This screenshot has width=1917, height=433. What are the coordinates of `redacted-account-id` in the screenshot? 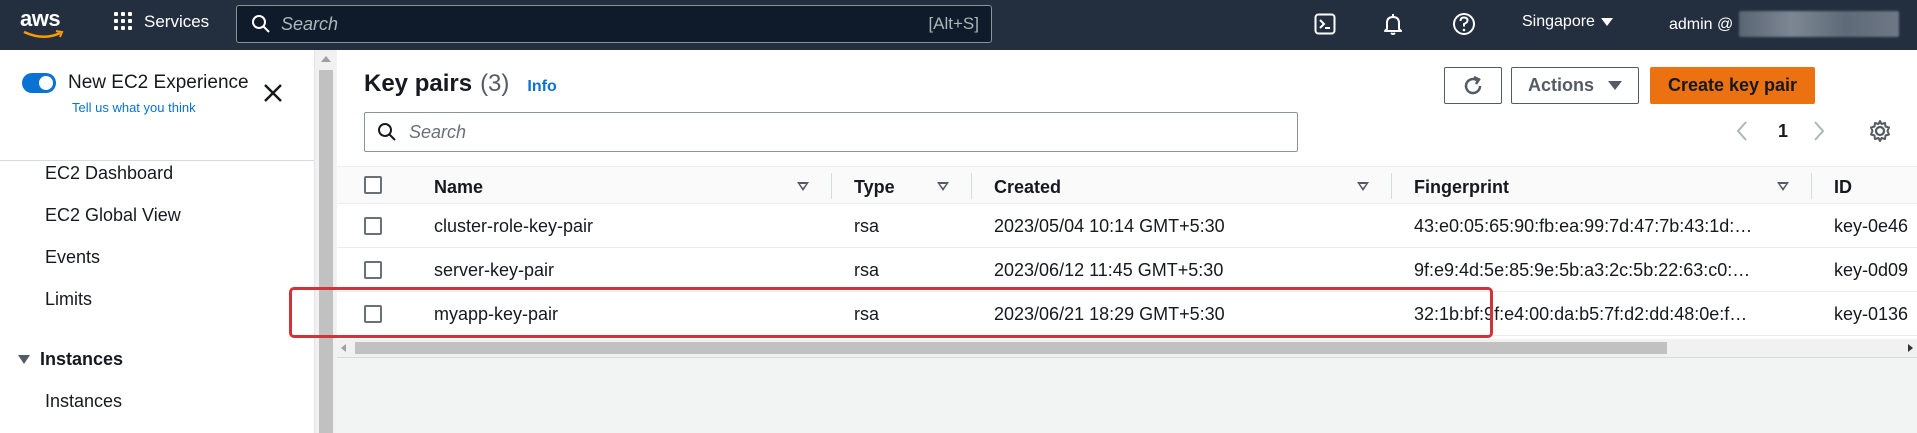 It's located at (1819, 24).